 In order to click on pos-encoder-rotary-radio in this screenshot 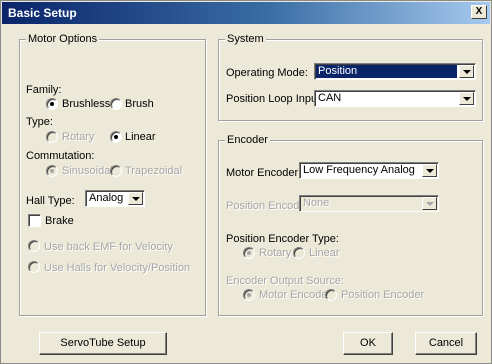, I will do `click(249, 253)`.